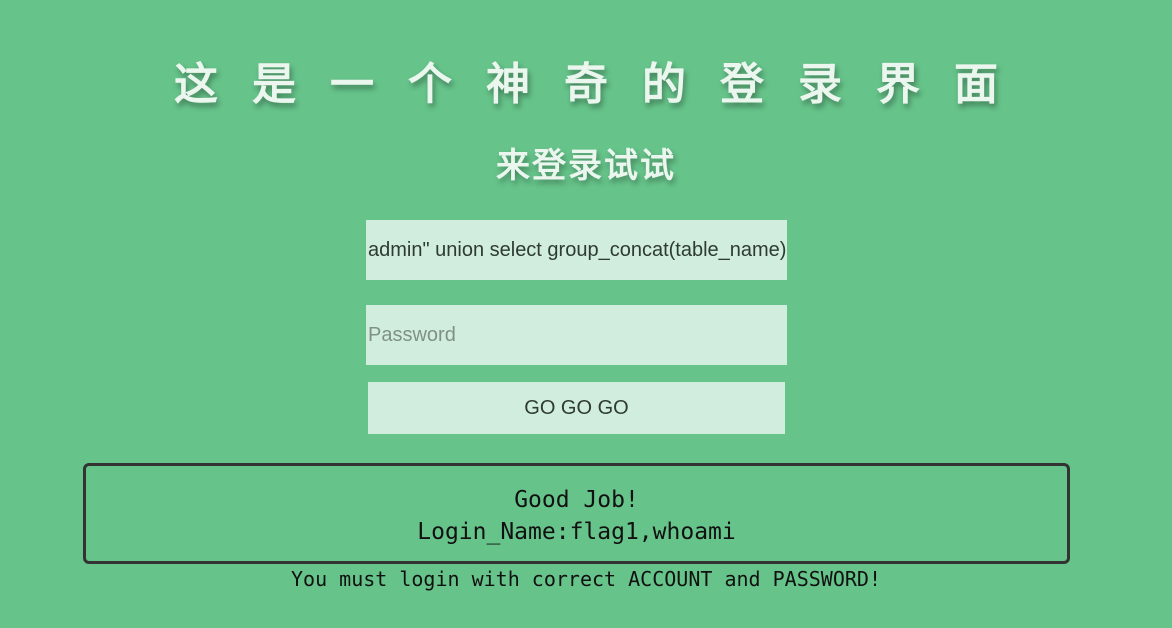 The image size is (1172, 628). Describe the element at coordinates (576, 513) in the screenshot. I see `result-box: Good Job! Login_Name:flag1,whoami` at that location.